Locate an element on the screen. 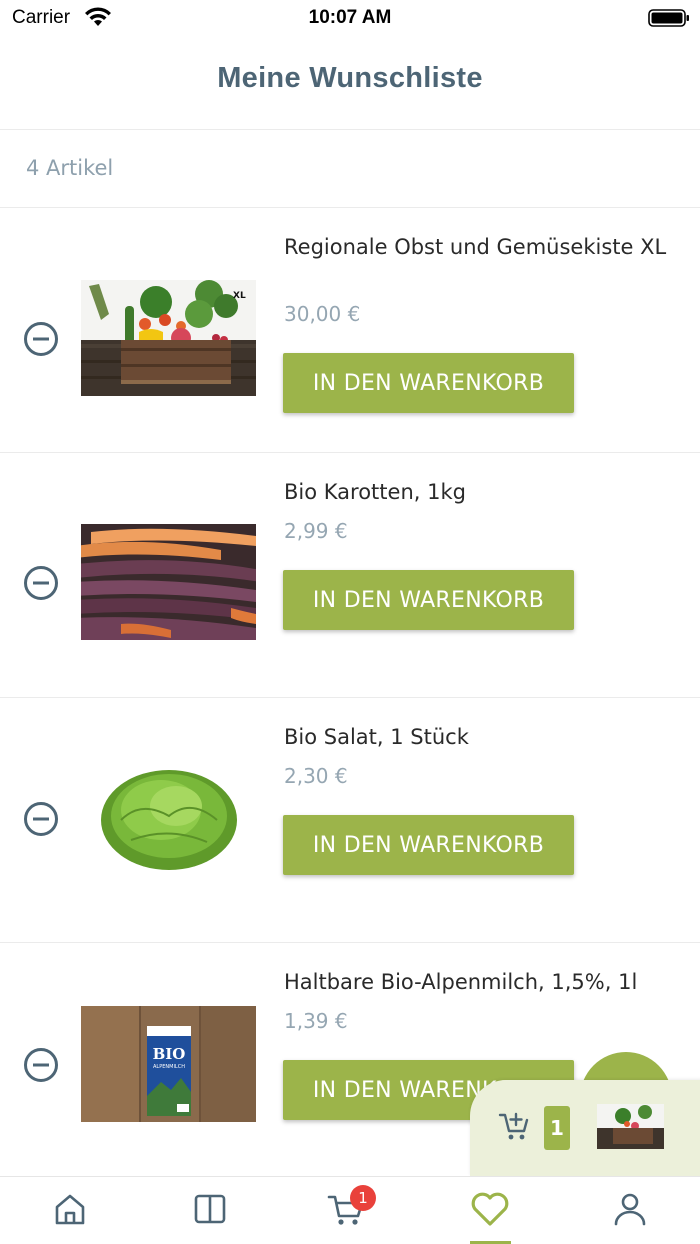 The height and width of the screenshot is (1244, 700). mini-cart-count: 1 is located at coordinates (557, 1128).